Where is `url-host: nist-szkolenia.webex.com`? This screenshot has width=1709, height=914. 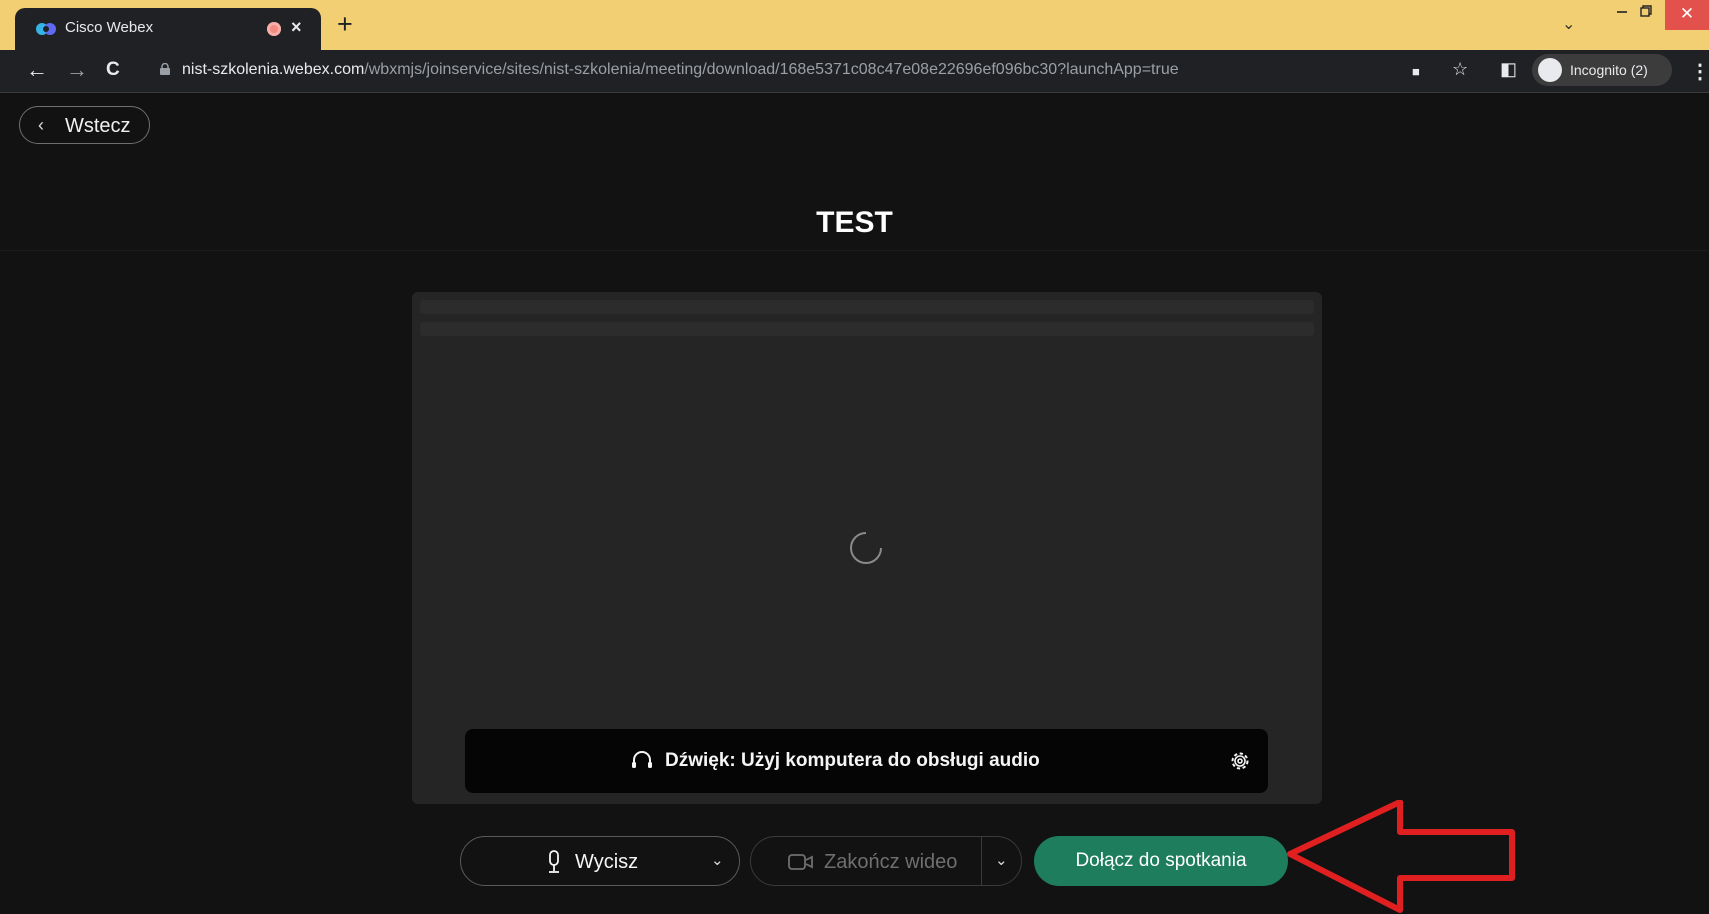 url-host: nist-szkolenia.webex.com is located at coordinates (273, 69).